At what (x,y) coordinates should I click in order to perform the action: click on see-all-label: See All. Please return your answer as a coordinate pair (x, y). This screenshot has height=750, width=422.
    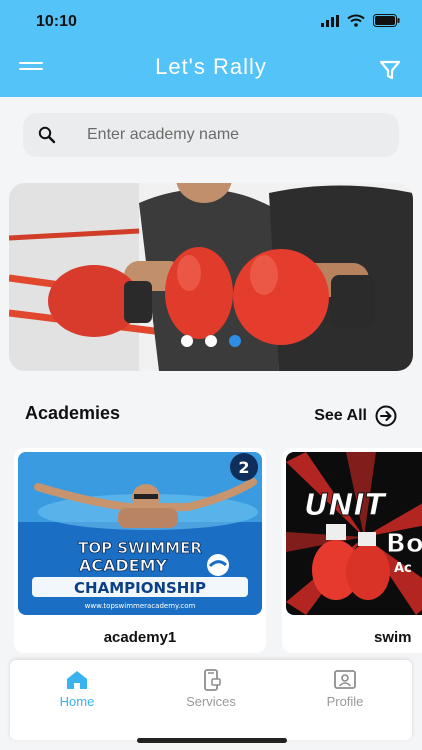
    Looking at the image, I should click on (340, 415).